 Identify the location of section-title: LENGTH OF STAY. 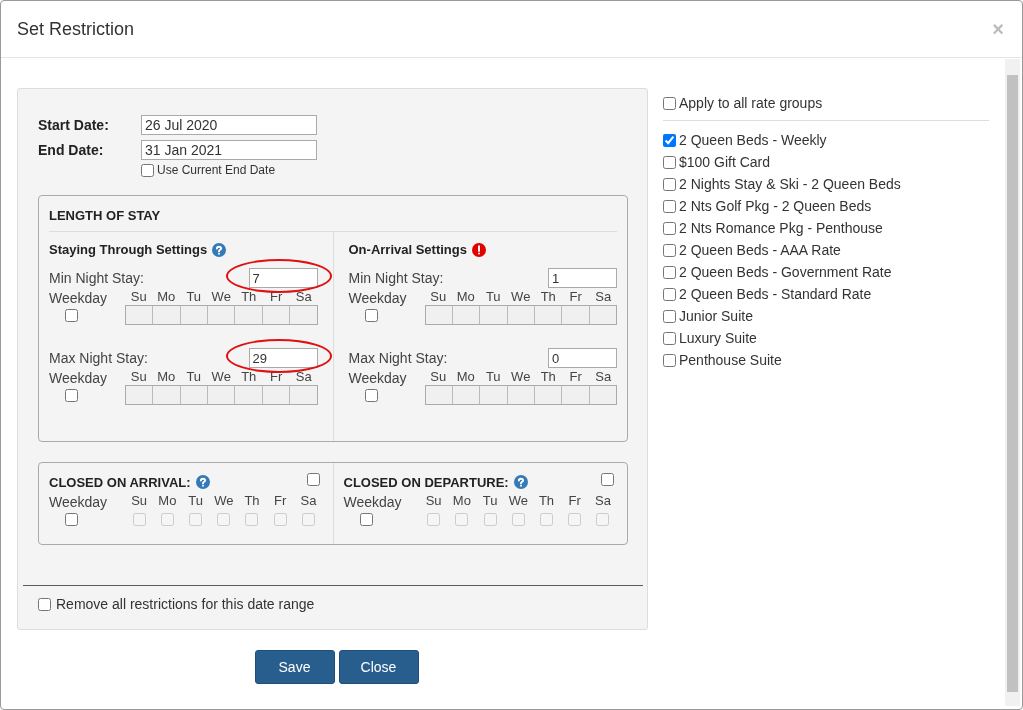
(333, 214).